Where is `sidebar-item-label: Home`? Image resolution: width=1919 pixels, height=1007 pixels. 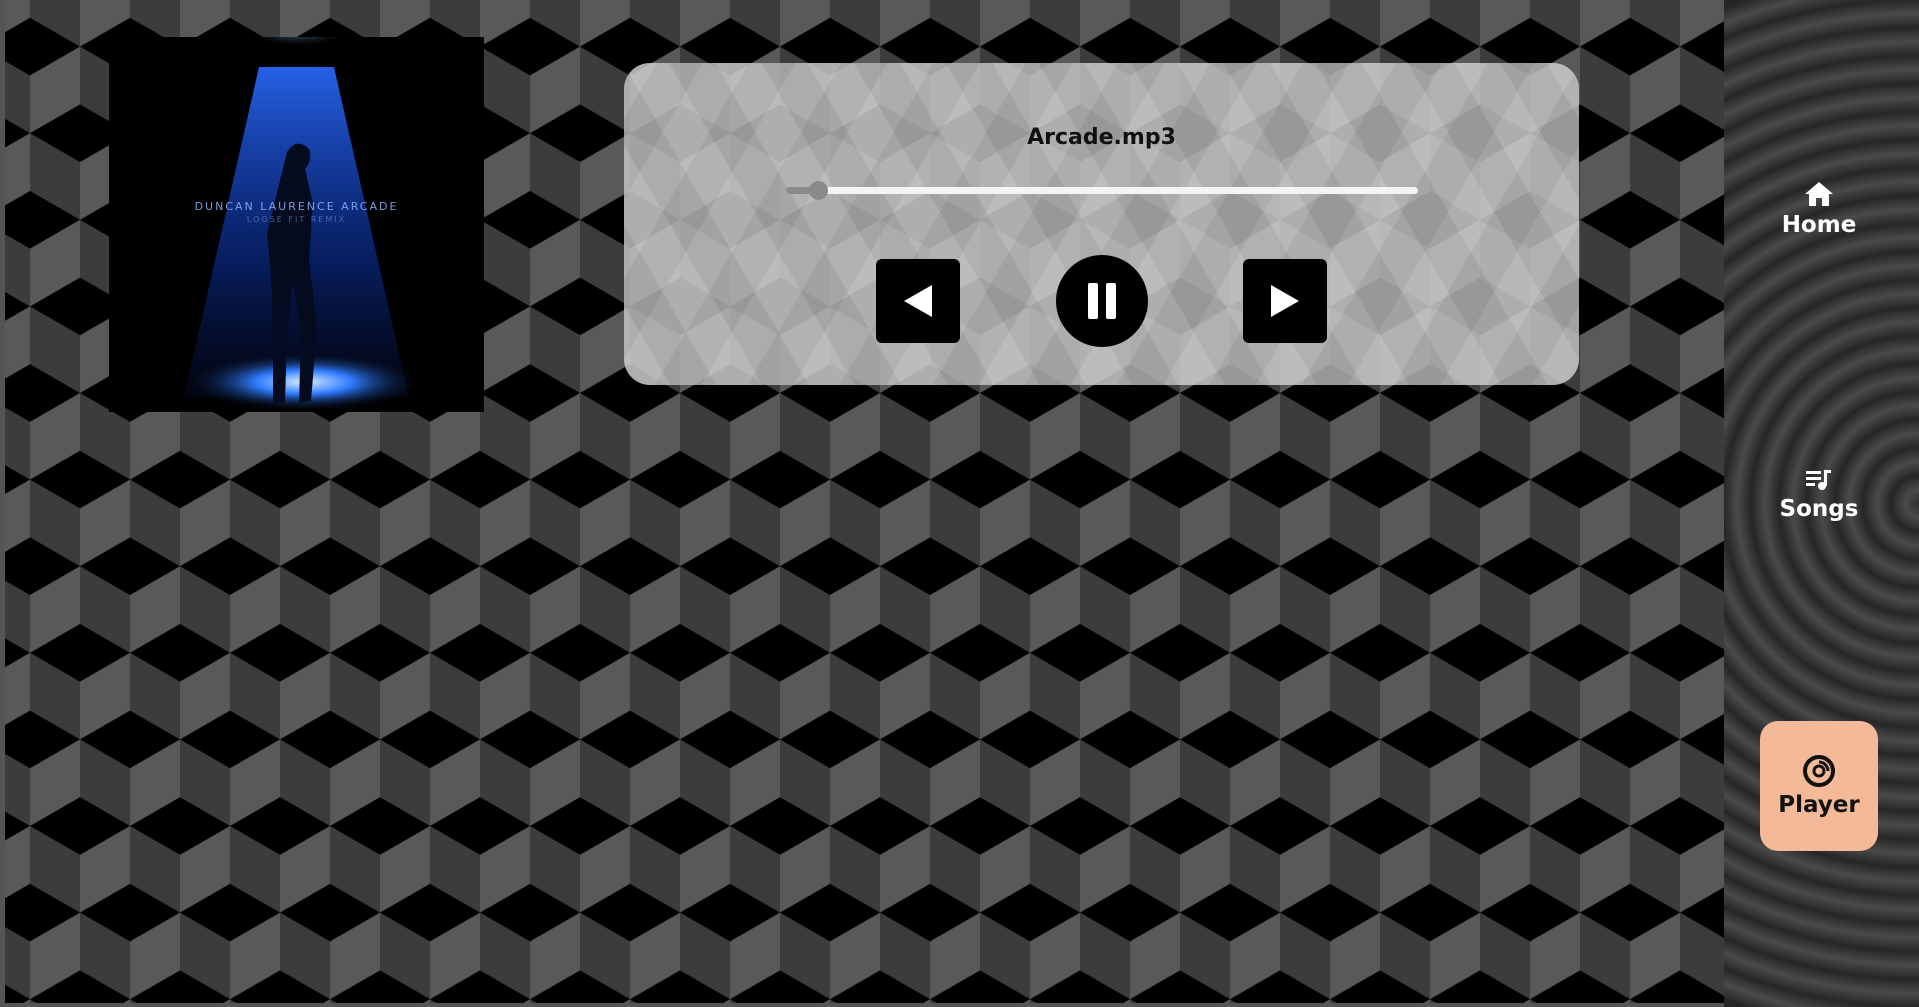
sidebar-item-label: Home is located at coordinates (1819, 225).